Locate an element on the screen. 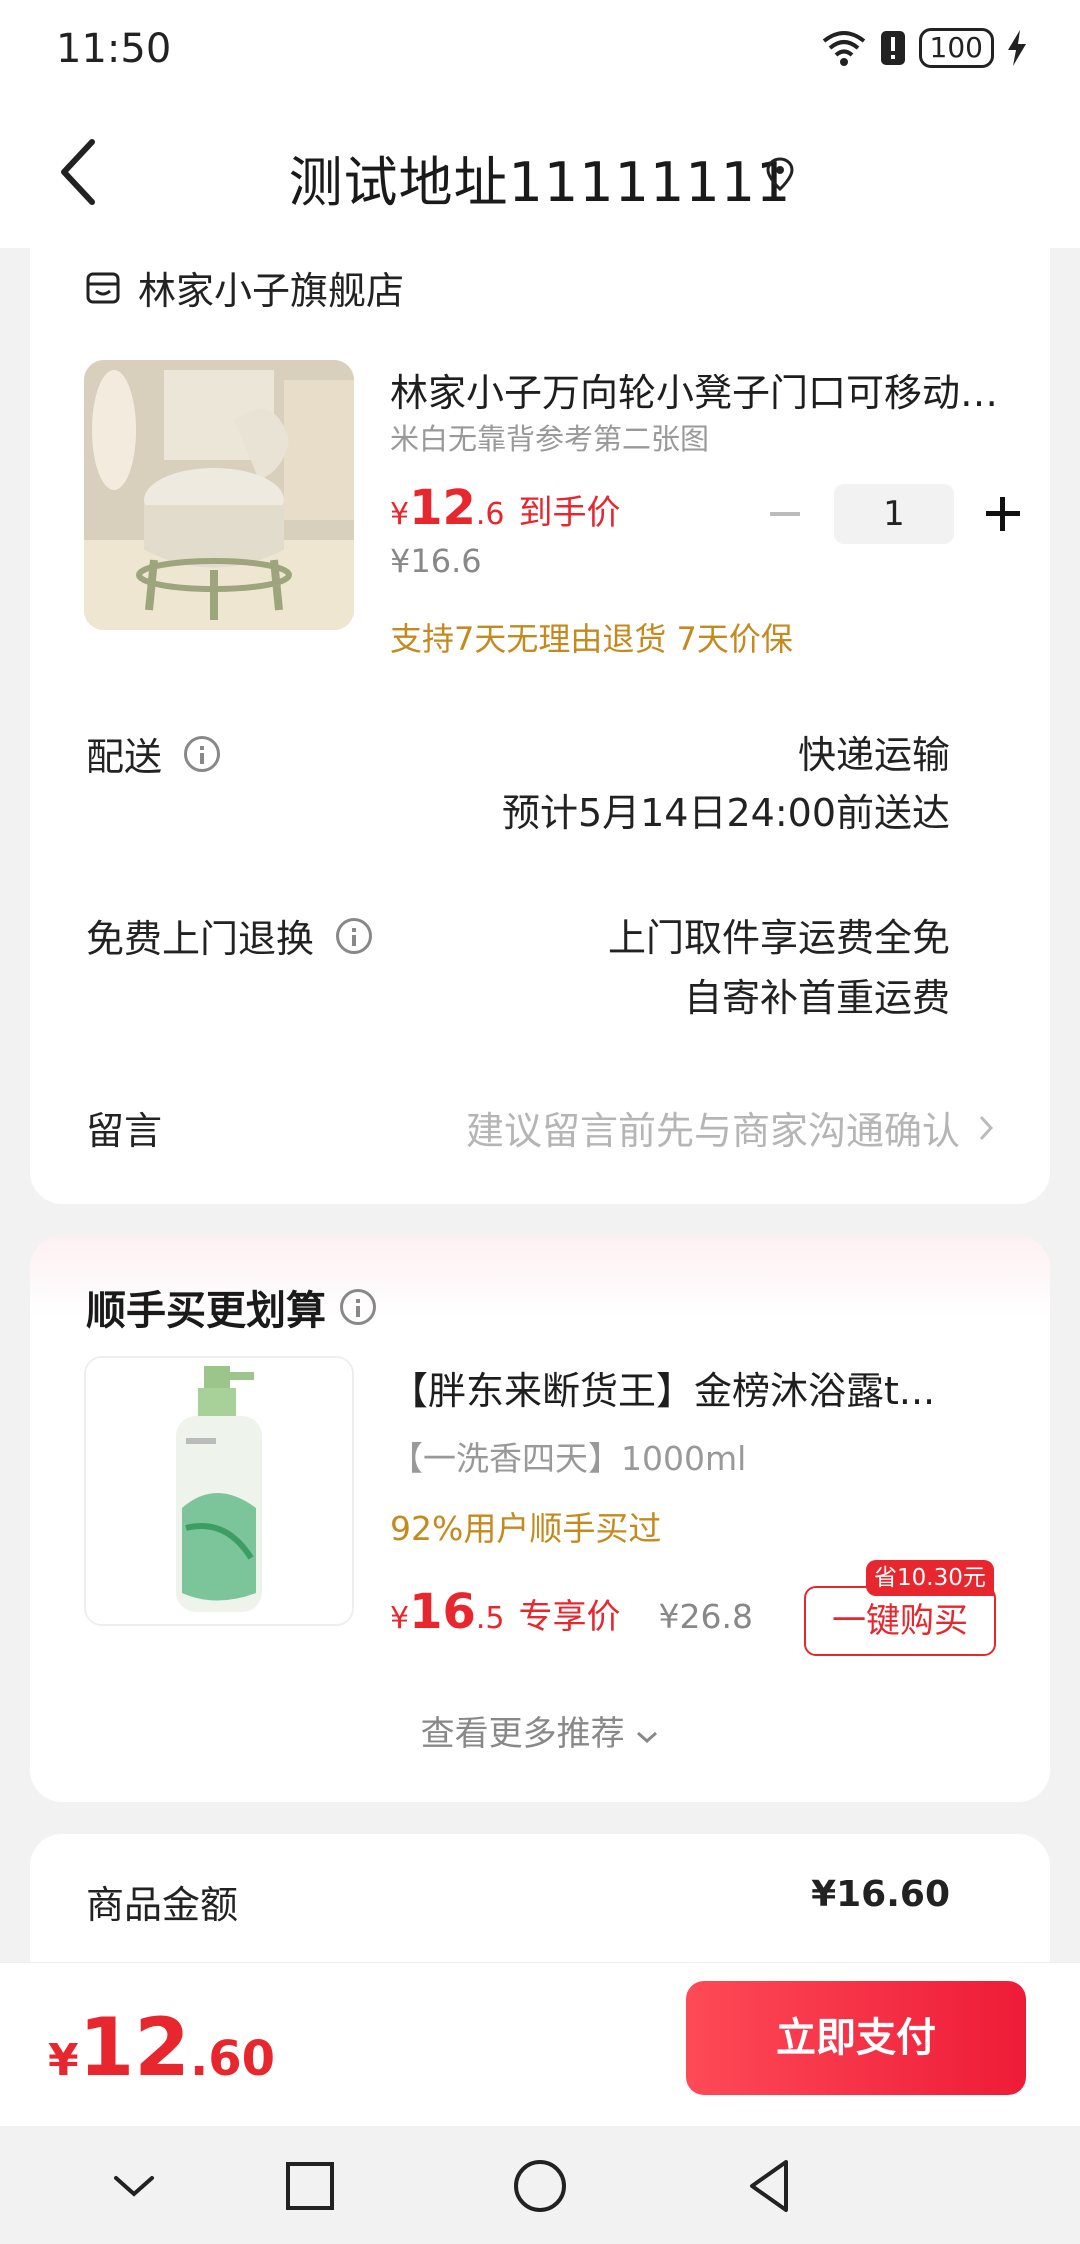  savings-badge: 省10.30元 is located at coordinates (930, 1578).